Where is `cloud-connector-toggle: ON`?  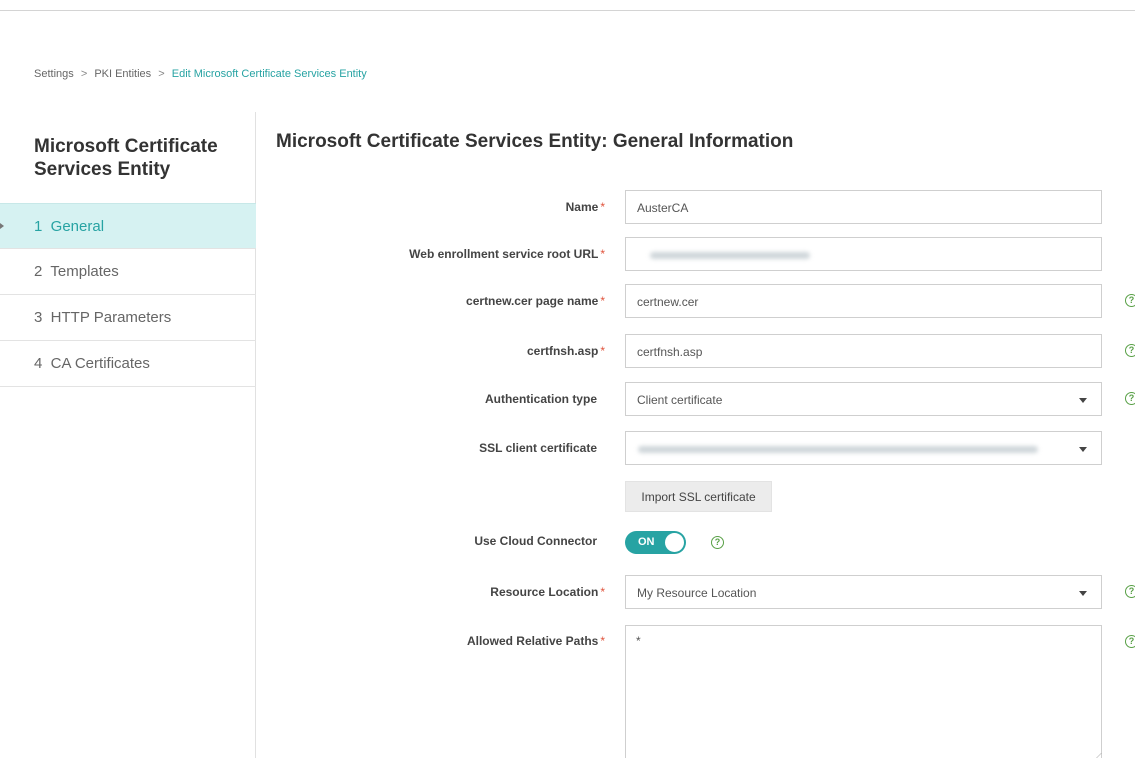 cloud-connector-toggle: ON is located at coordinates (655, 542).